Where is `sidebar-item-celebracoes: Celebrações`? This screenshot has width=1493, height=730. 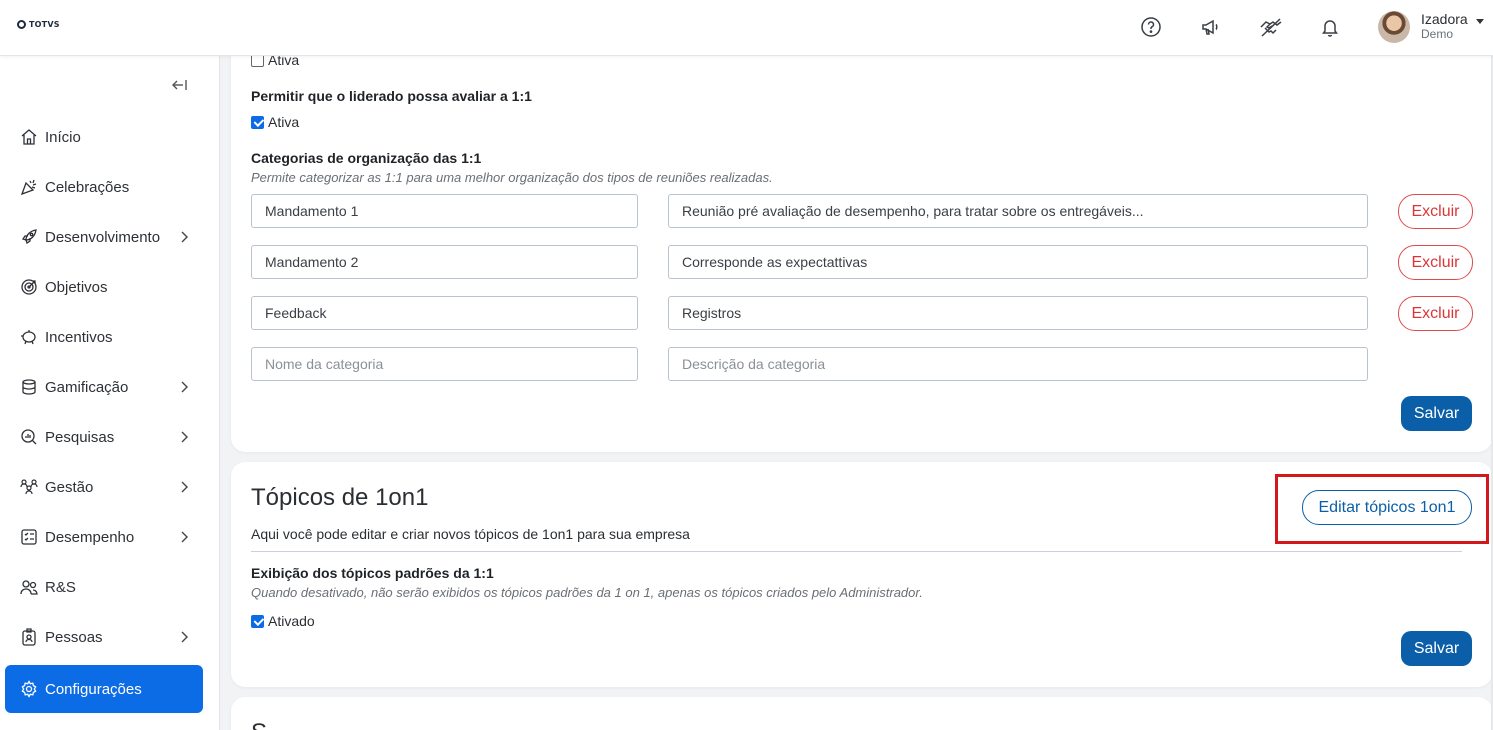 sidebar-item-celebracoes: Celebrações is located at coordinates (104, 187).